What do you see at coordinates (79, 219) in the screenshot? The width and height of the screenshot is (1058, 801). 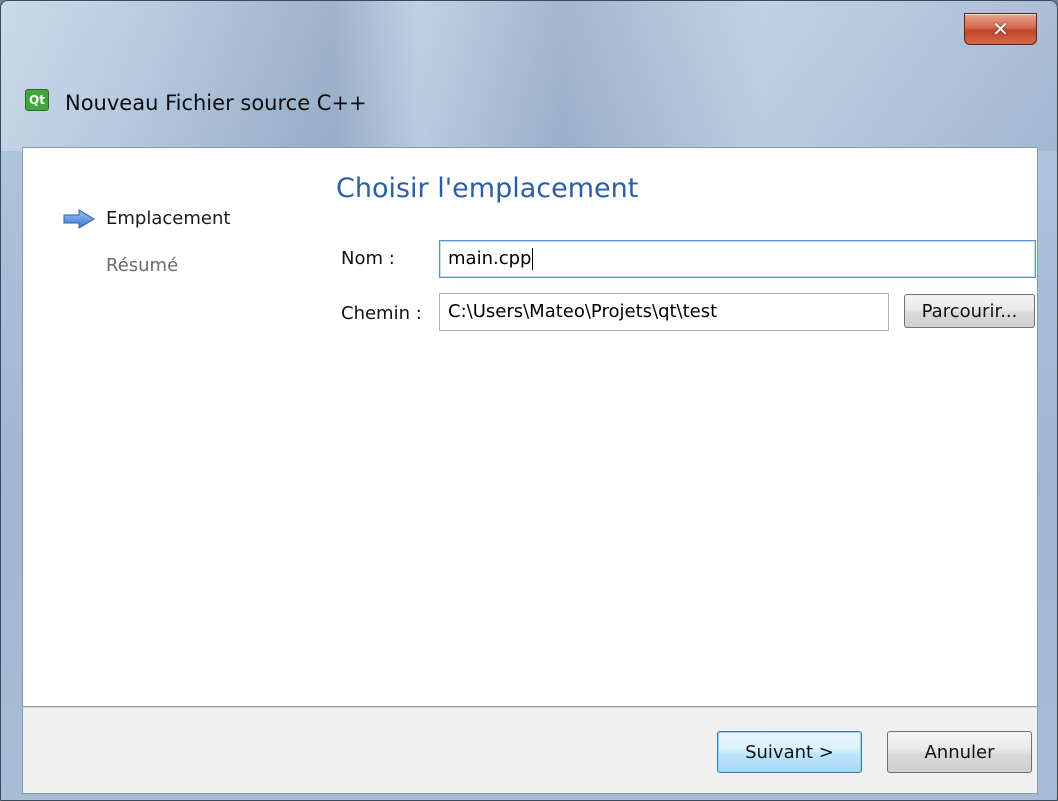 I see `arrow-right-icon` at bounding box center [79, 219].